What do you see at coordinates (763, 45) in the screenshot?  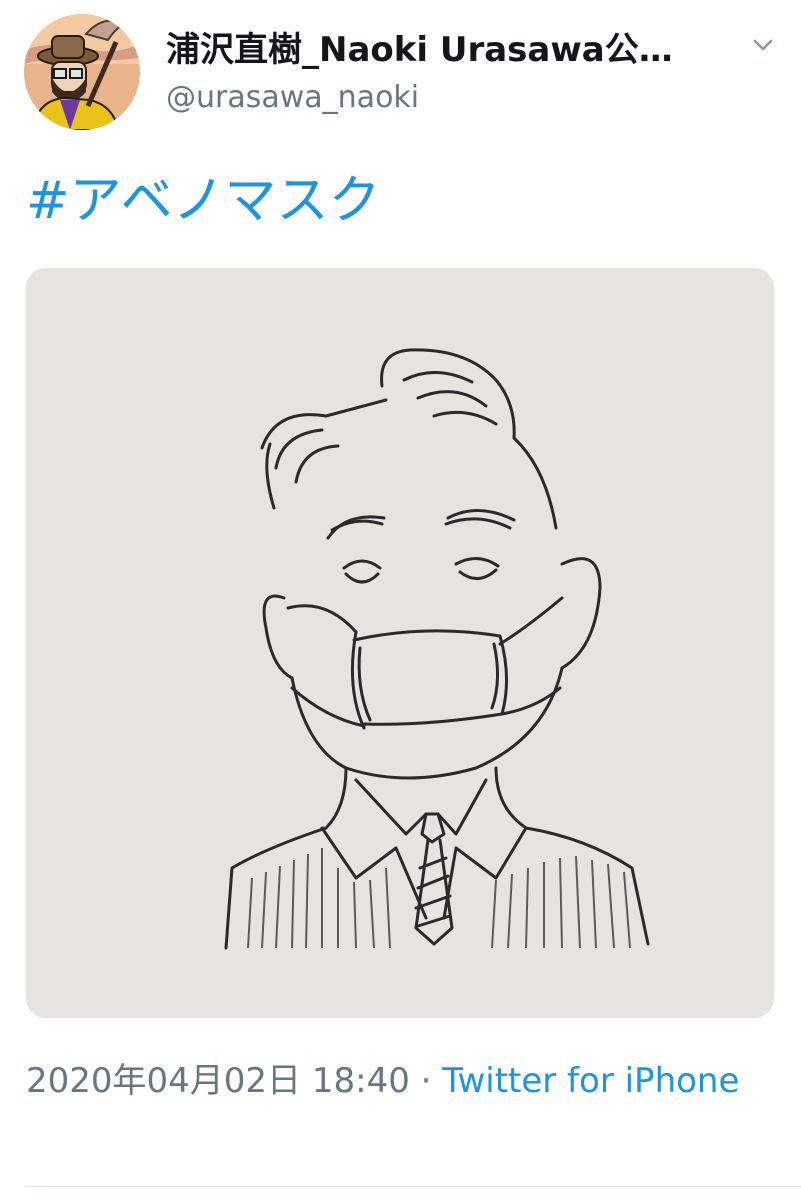 I see `chevron-down-icon` at bounding box center [763, 45].